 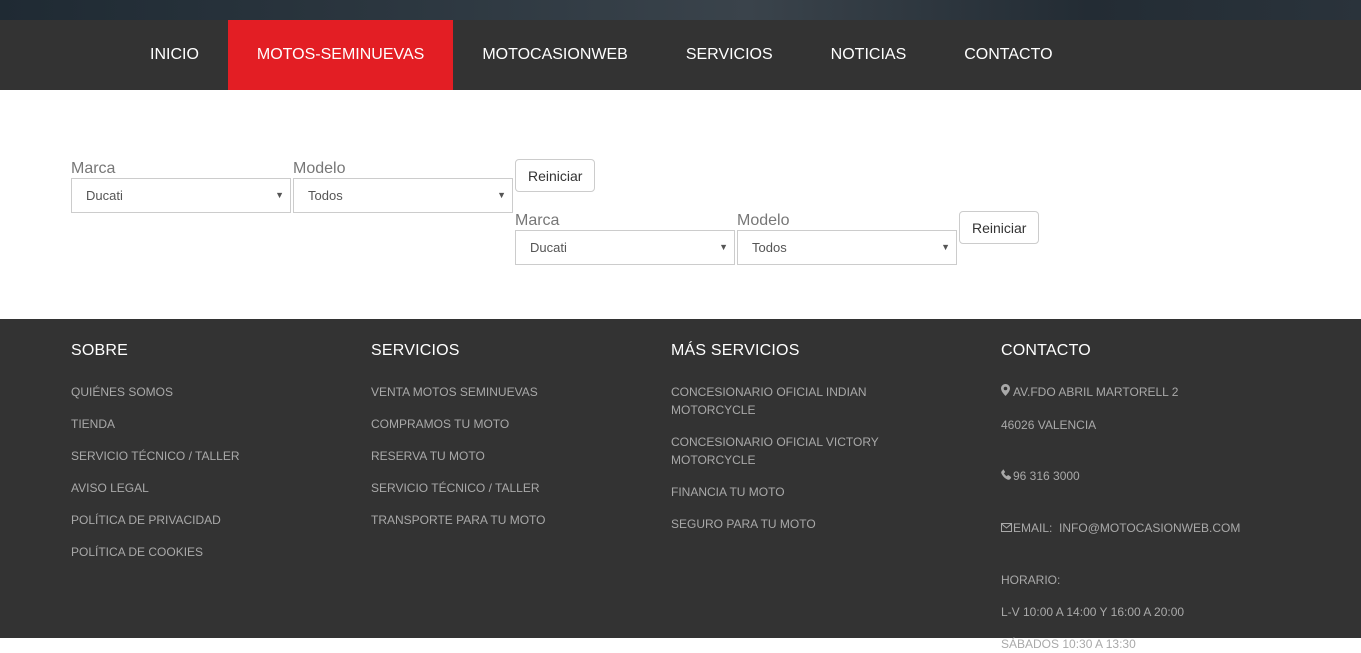 What do you see at coordinates (100, 350) in the screenshot?
I see `footer-heading-sobre: SOBRE` at bounding box center [100, 350].